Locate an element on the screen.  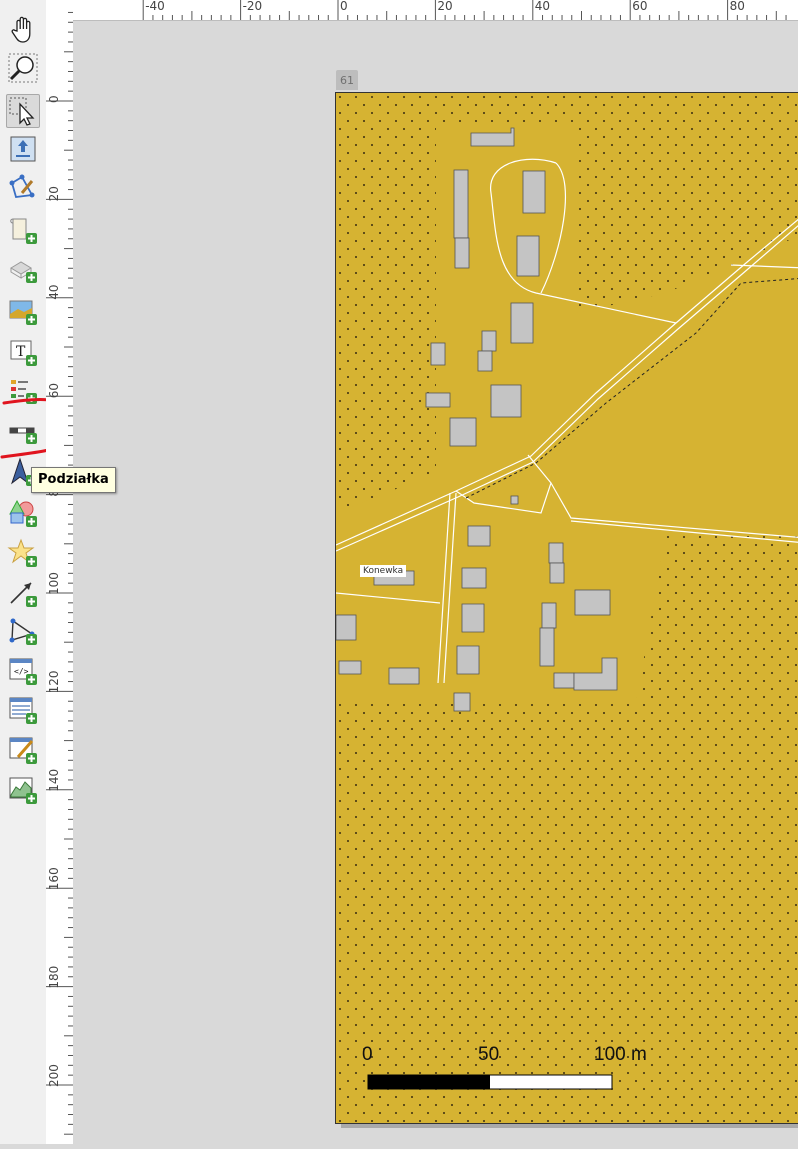
scalebar-label-100: 100 m is located at coordinates (620, 1054).